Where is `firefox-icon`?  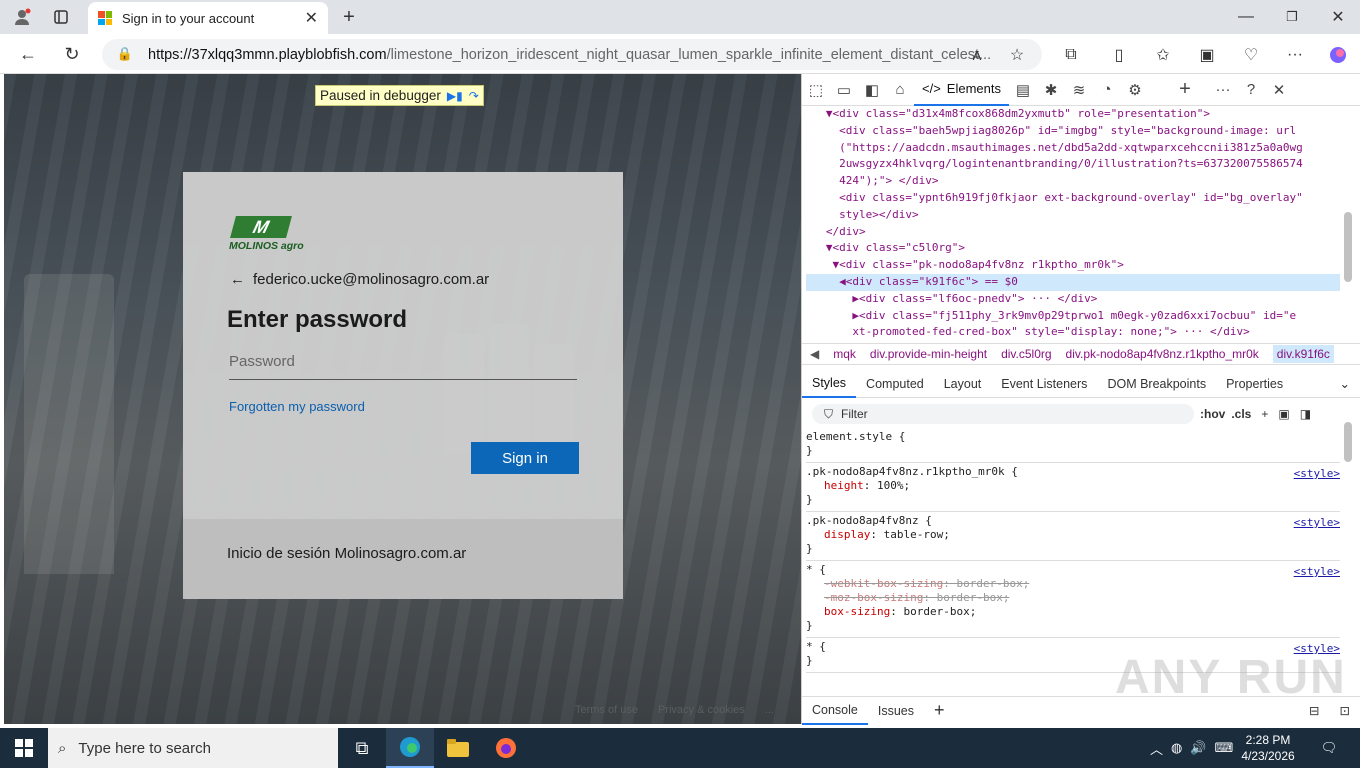 firefox-icon is located at coordinates (506, 748).